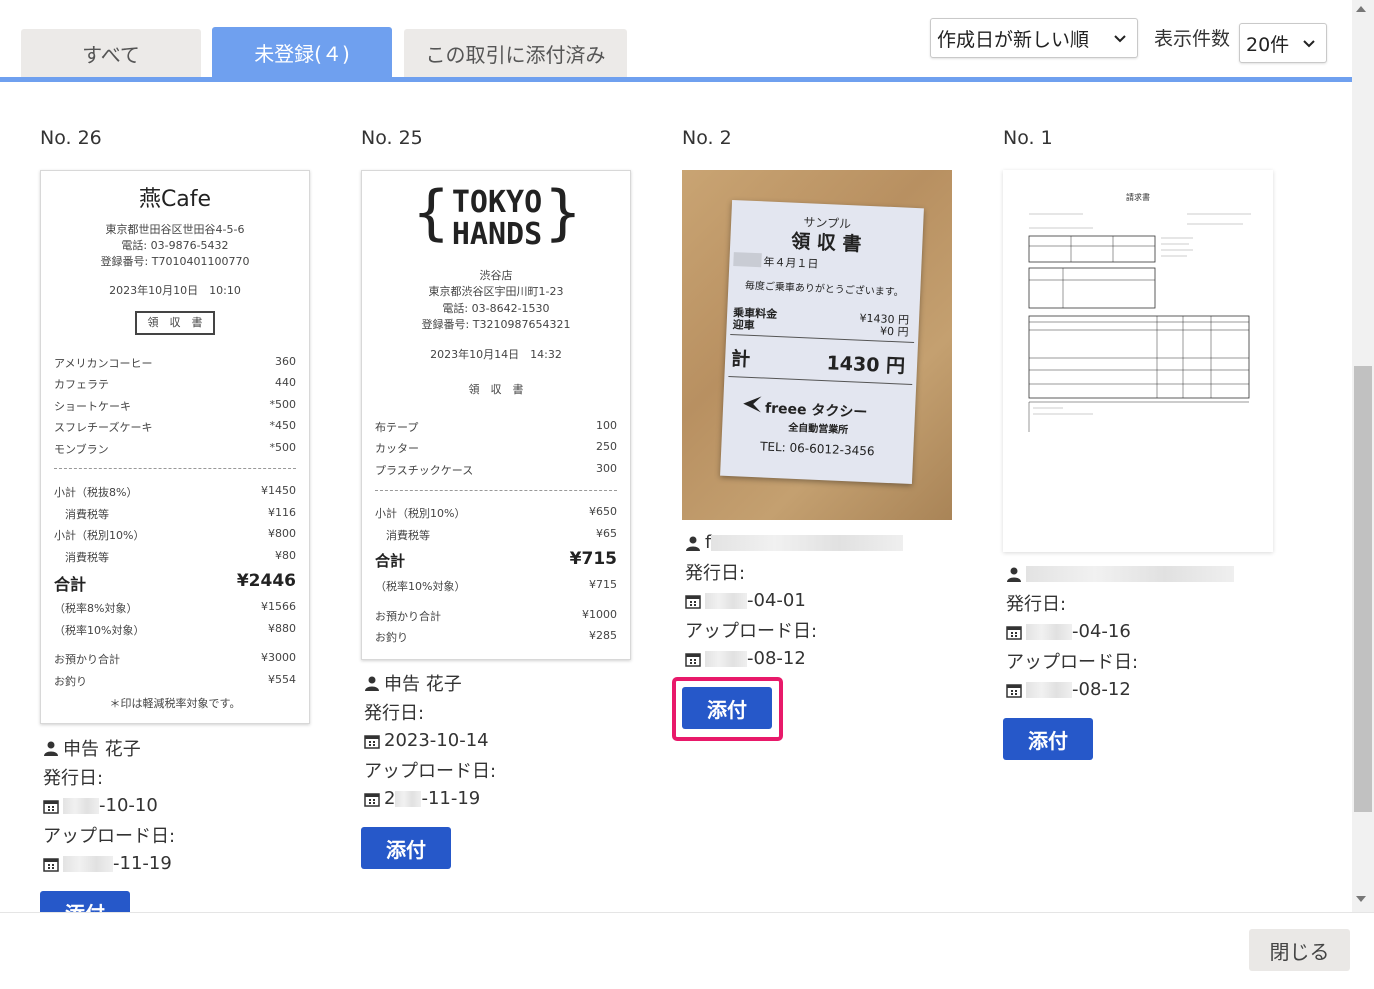 The width and height of the screenshot is (1374, 989). What do you see at coordinates (96, 492) in the screenshot?
I see `receipt-sub8-label: 小計（税抜8%）` at bounding box center [96, 492].